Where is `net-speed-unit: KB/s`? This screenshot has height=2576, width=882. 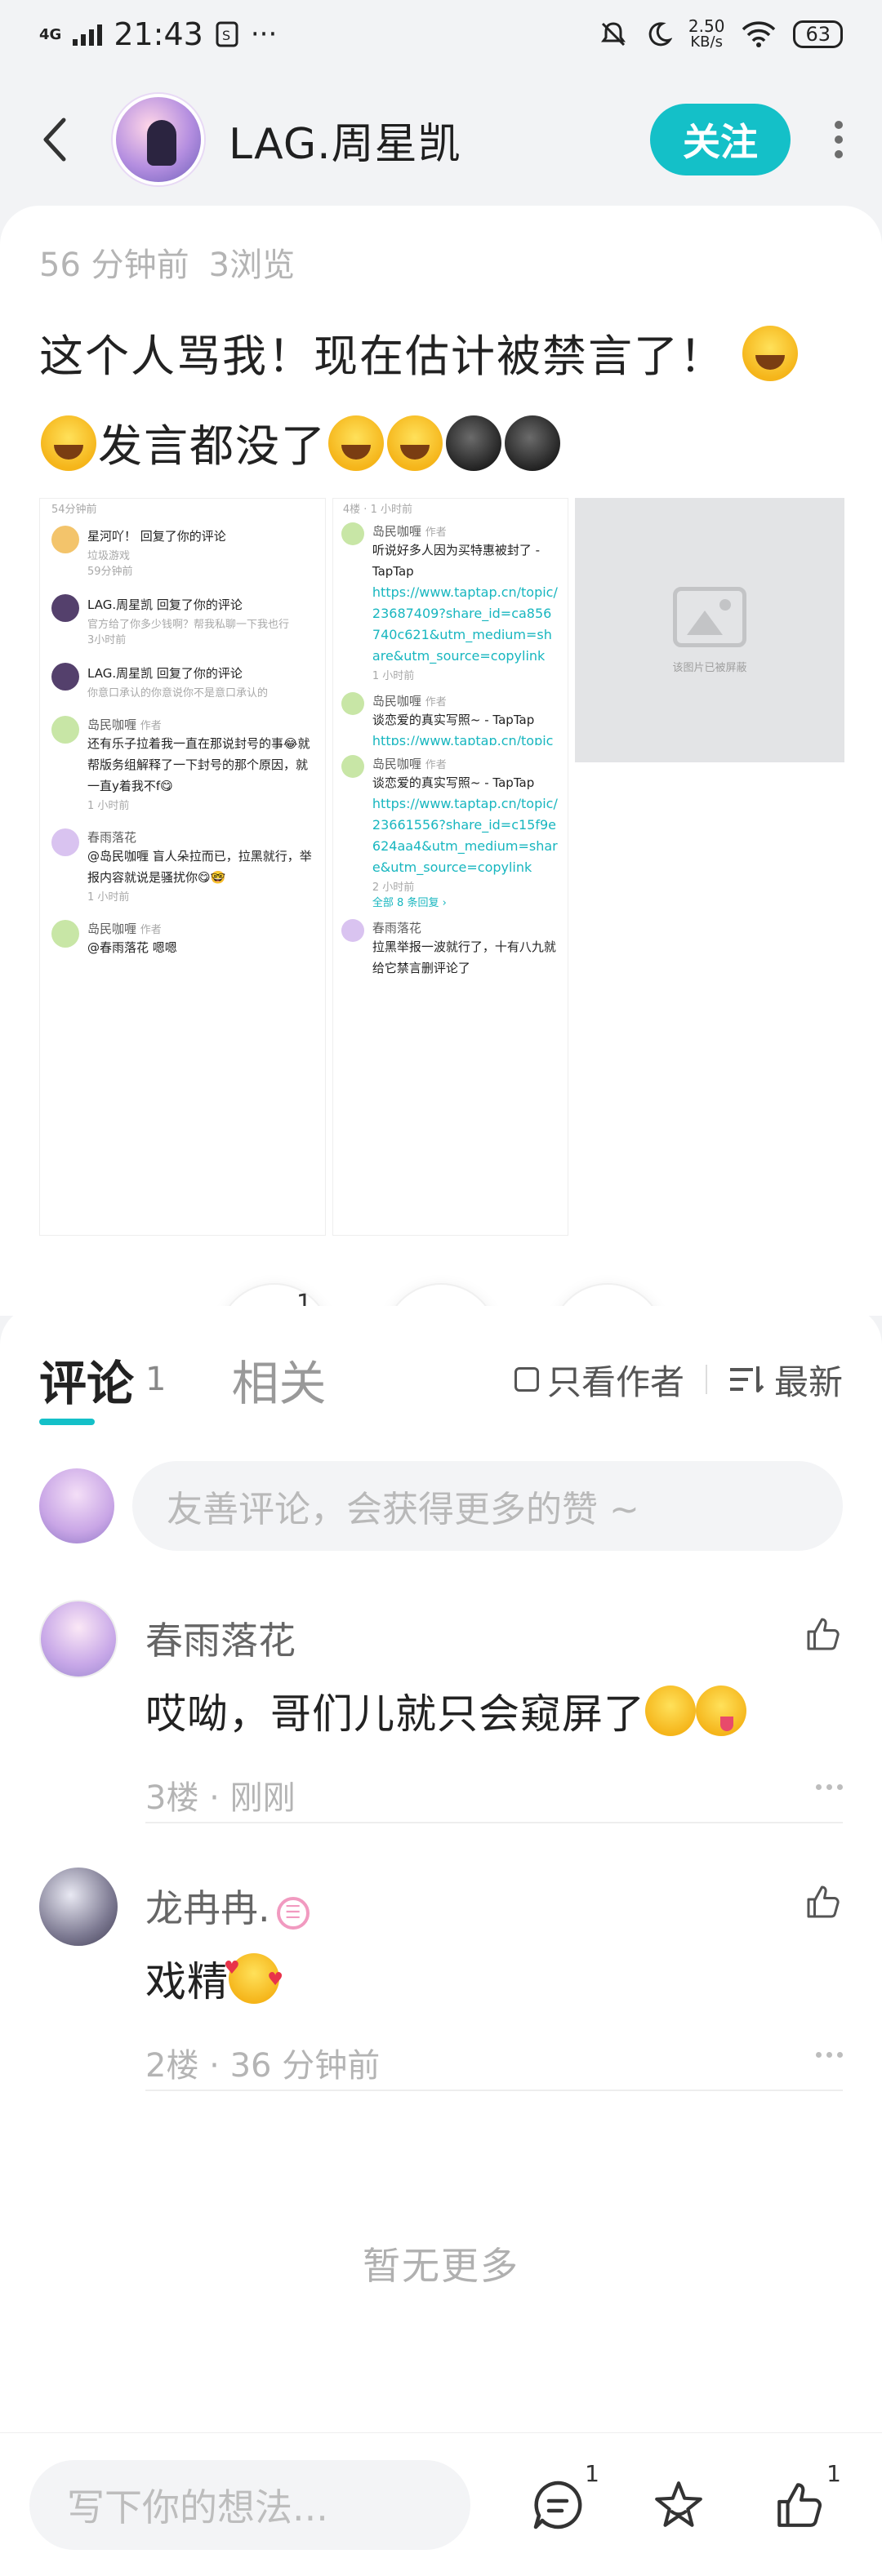 net-speed-unit: KB/s is located at coordinates (706, 42).